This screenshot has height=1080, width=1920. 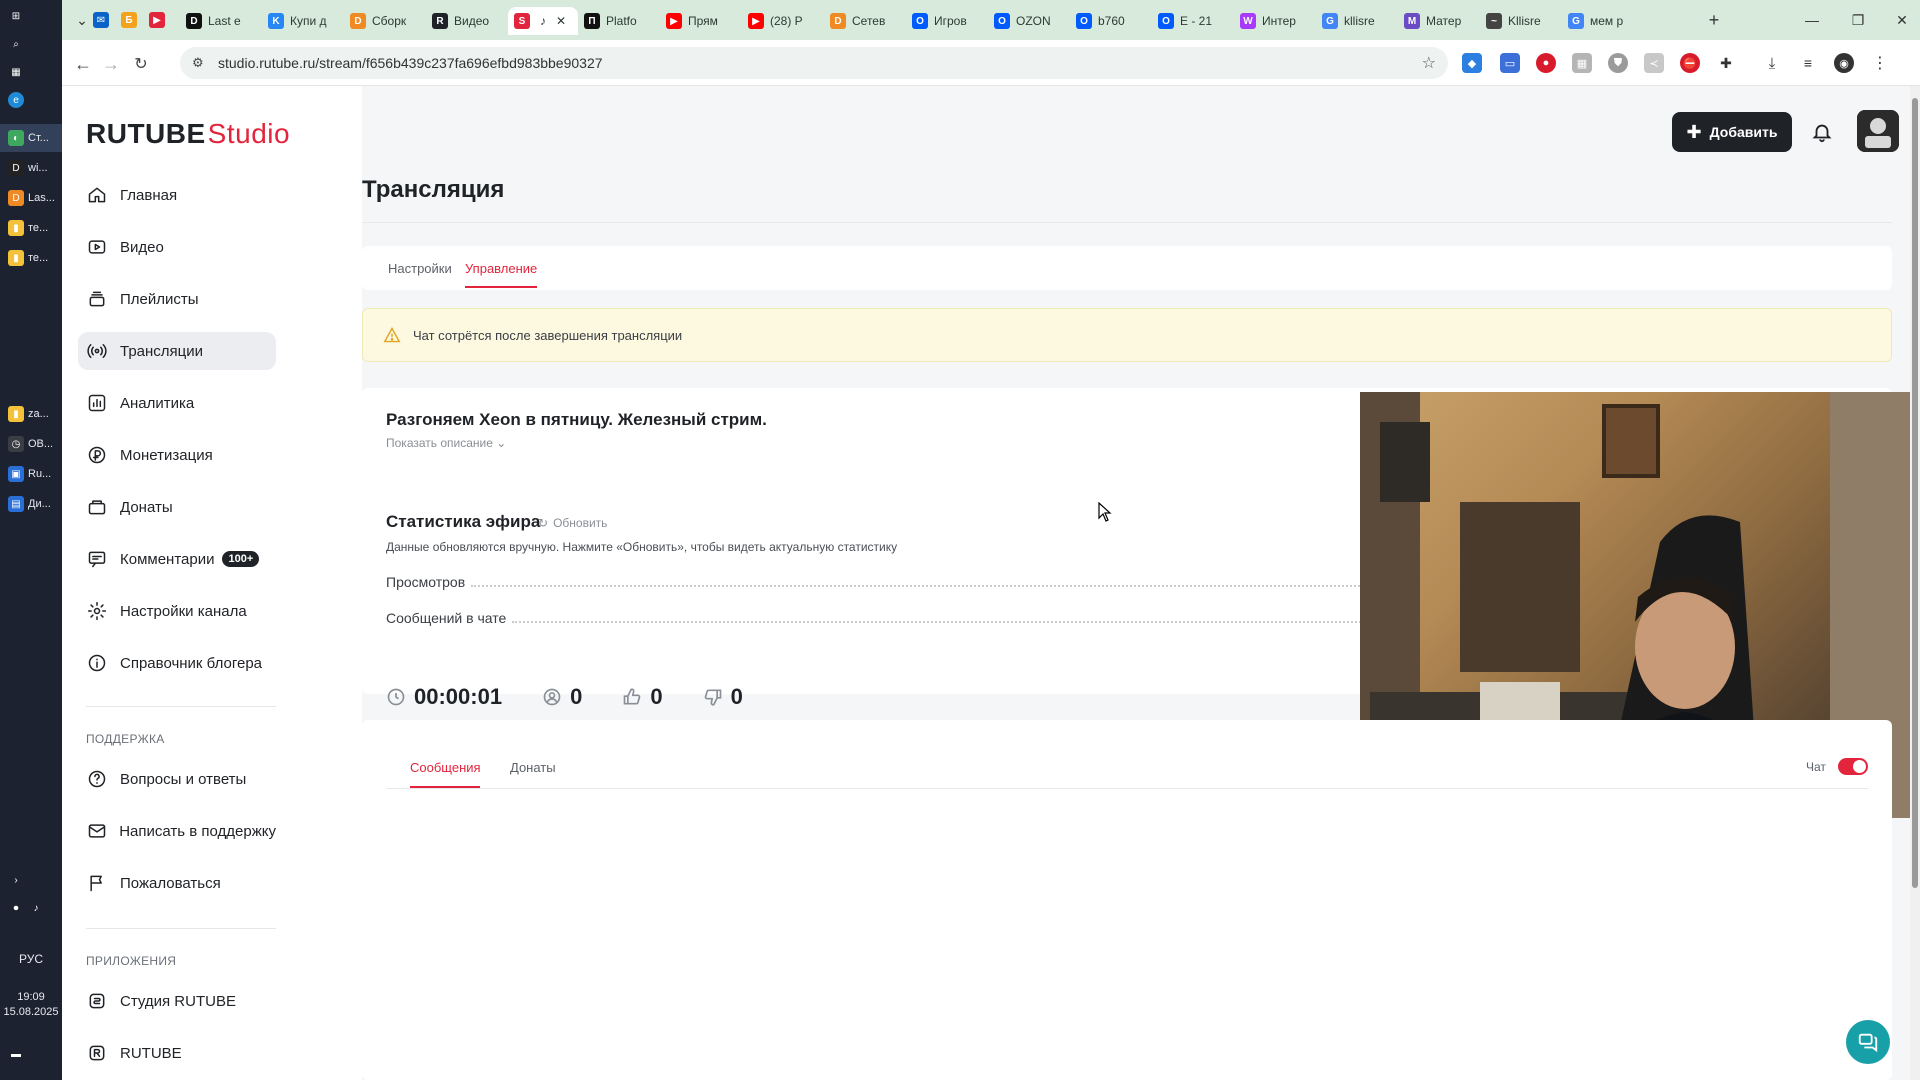 I want to click on media-controls-button: ≡, so click(x=1808, y=63).